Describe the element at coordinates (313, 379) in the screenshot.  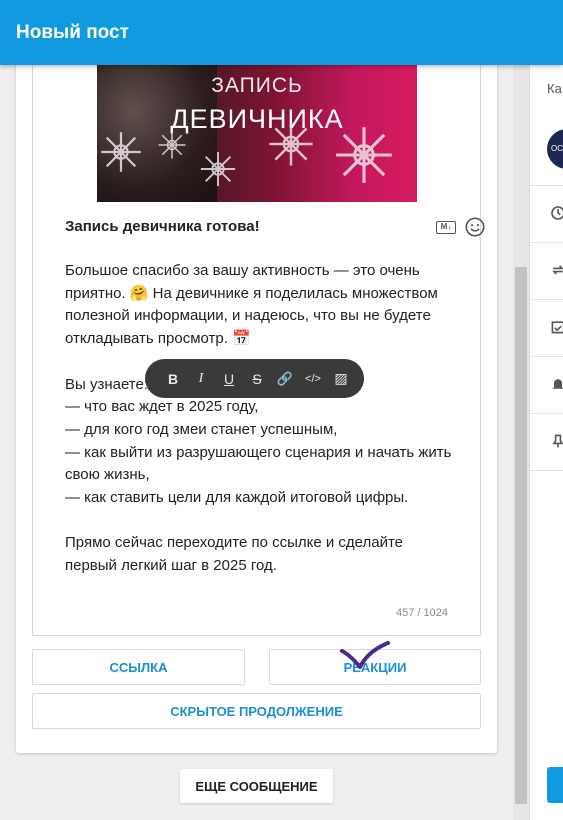
I see `code-button: </>` at that location.